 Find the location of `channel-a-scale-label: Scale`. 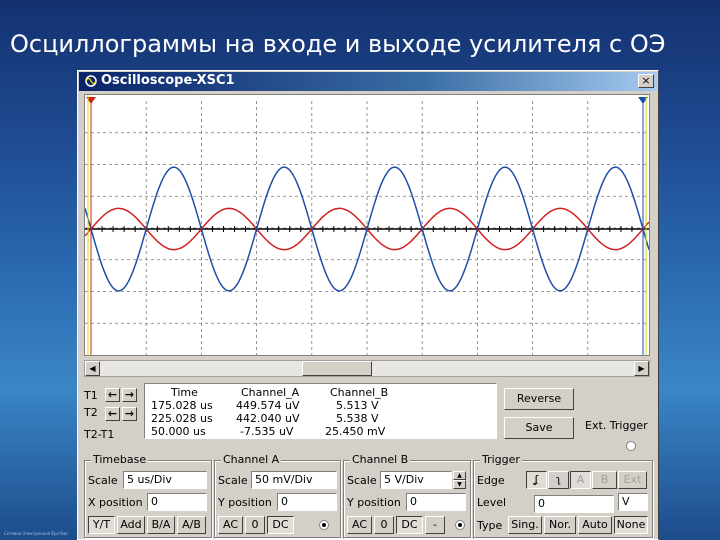

channel-a-scale-label: Scale is located at coordinates (233, 480).